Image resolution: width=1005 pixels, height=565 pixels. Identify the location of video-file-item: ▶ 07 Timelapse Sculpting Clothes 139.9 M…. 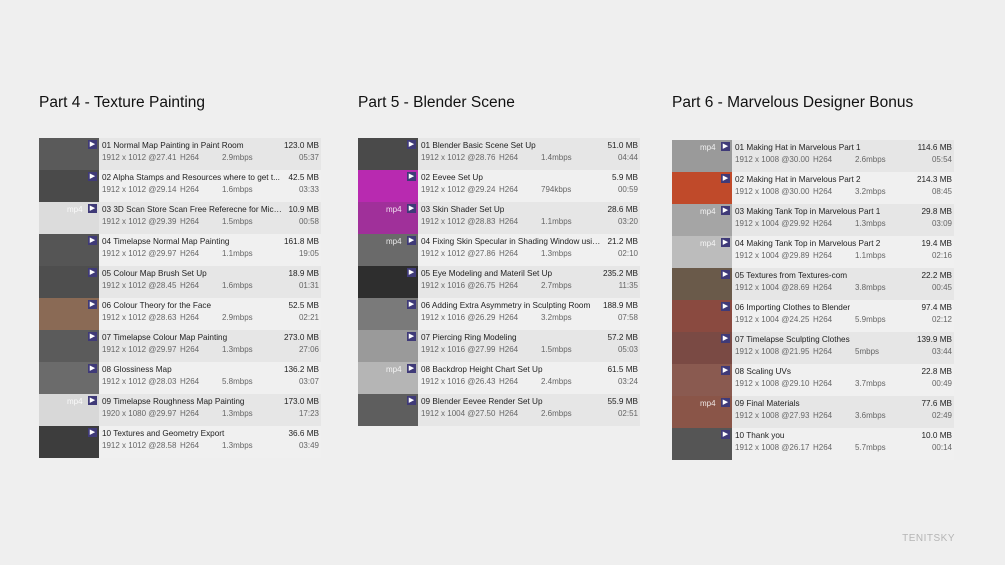
(813, 348).